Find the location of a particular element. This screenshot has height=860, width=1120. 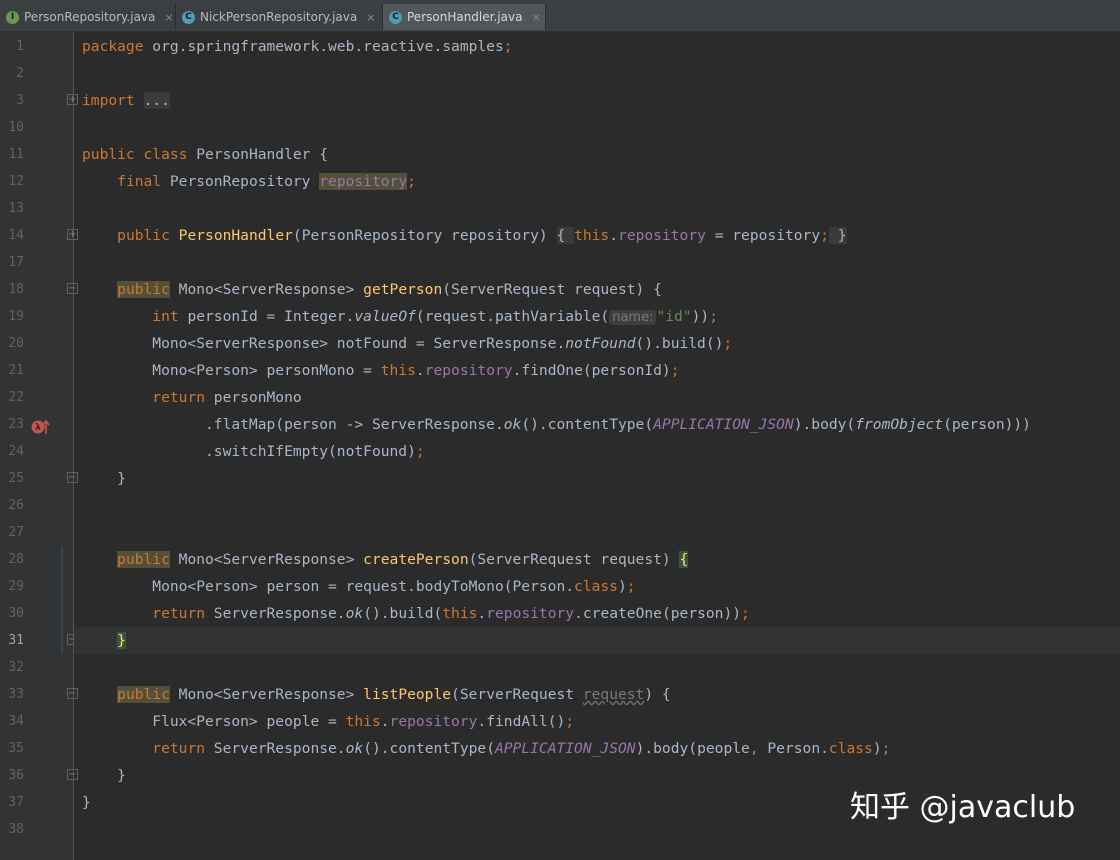

unused-parameter: request is located at coordinates (613, 694).